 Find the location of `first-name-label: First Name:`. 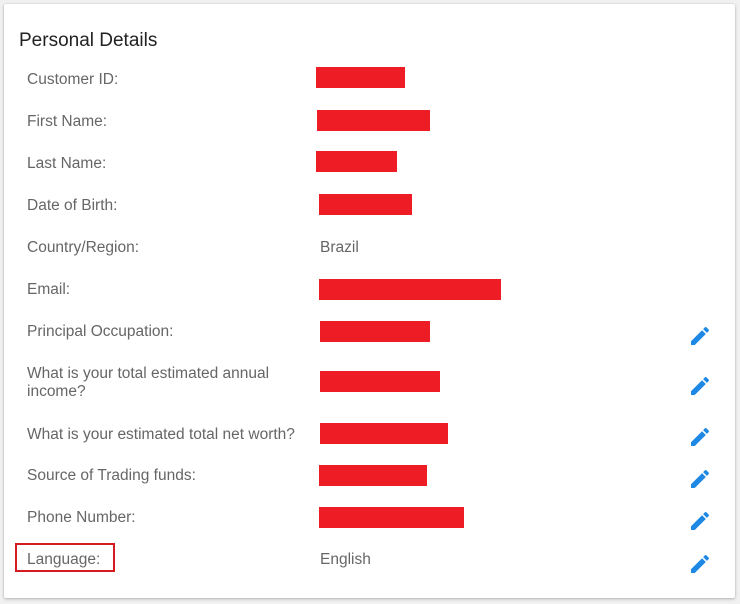

first-name-label: First Name: is located at coordinates (67, 121).